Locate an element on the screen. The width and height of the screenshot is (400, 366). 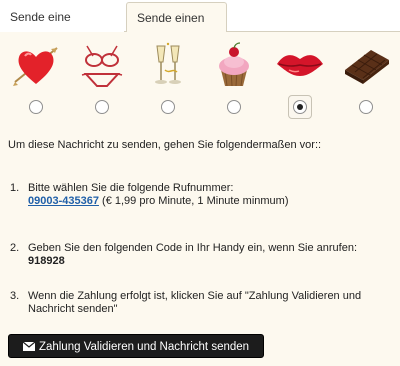
envelope-icon is located at coordinates (28, 347).